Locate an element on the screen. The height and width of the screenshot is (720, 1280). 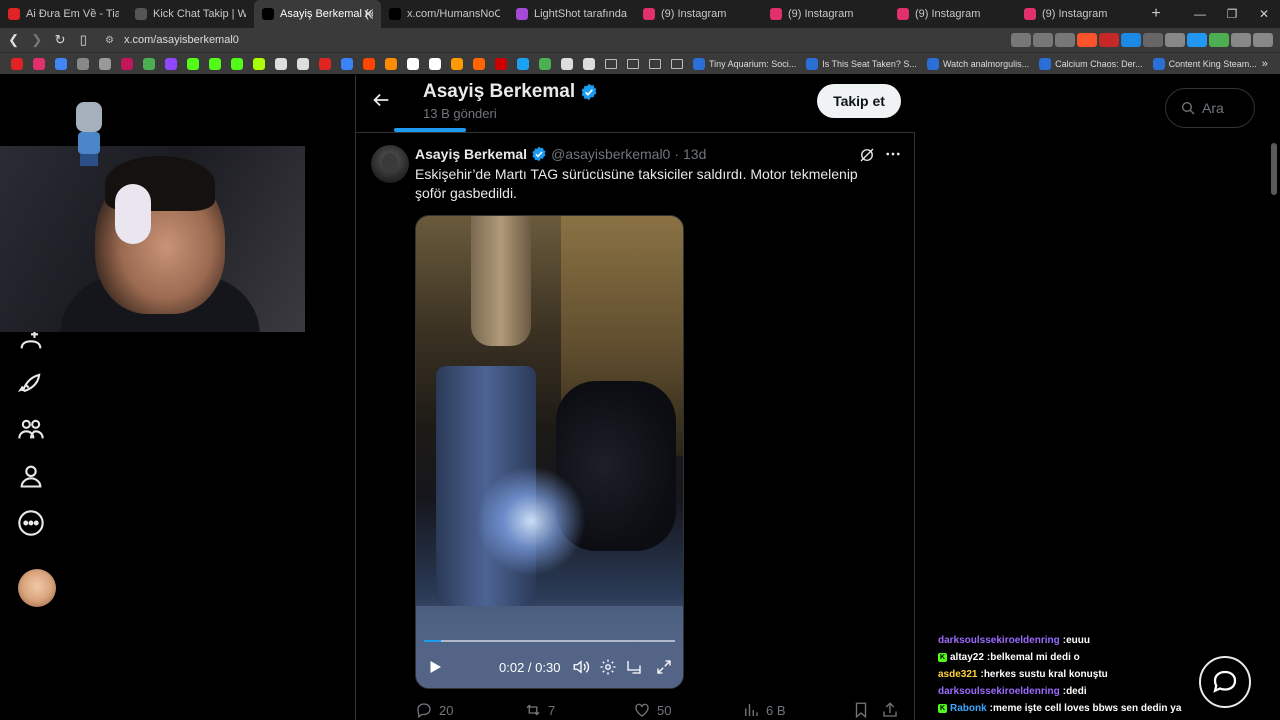
back-icon: ❮ is located at coordinates (13, 40).